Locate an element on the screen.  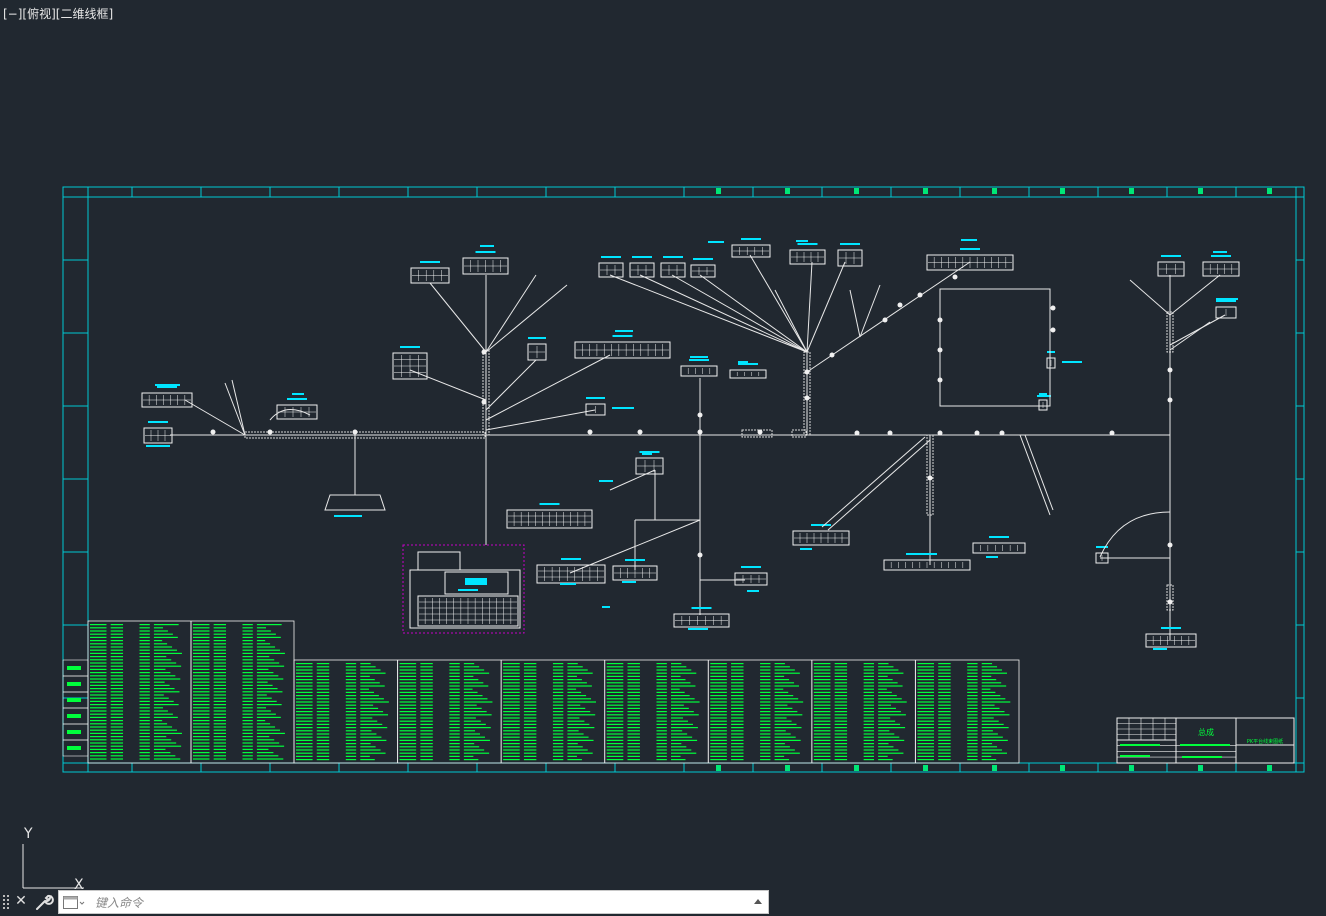
grip-icon is located at coordinates (6, 902).